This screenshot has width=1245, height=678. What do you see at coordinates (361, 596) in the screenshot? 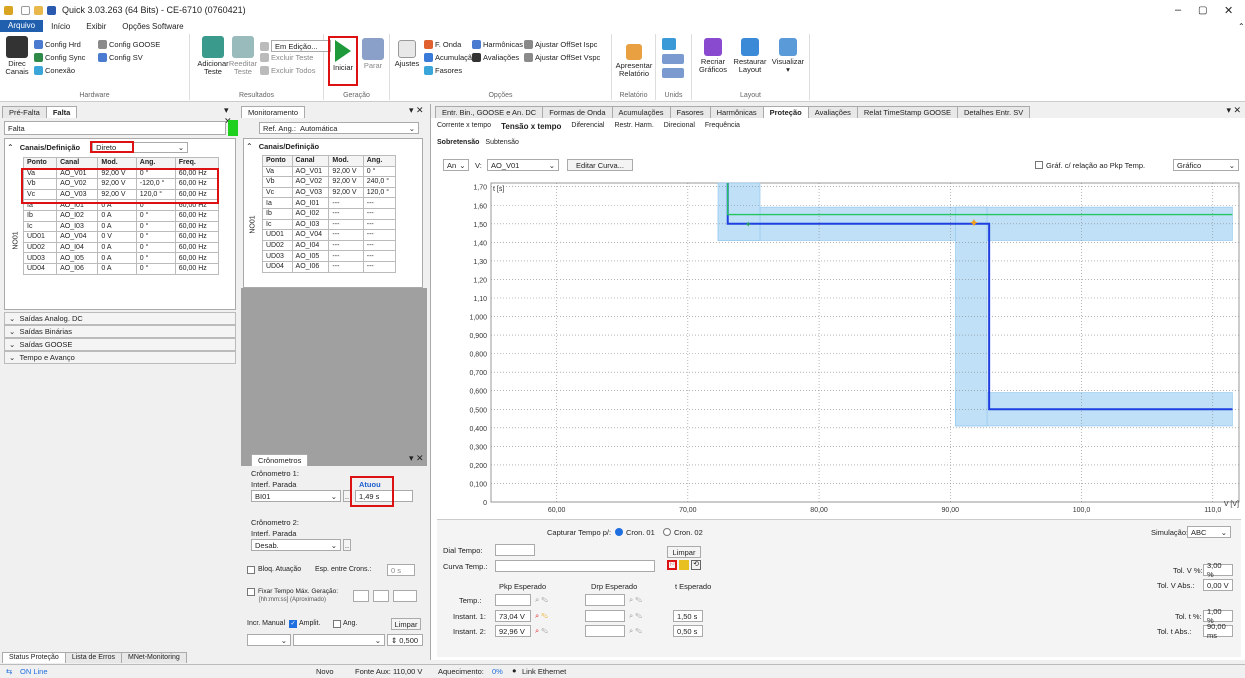
I see `fixar-hh-field` at bounding box center [361, 596].